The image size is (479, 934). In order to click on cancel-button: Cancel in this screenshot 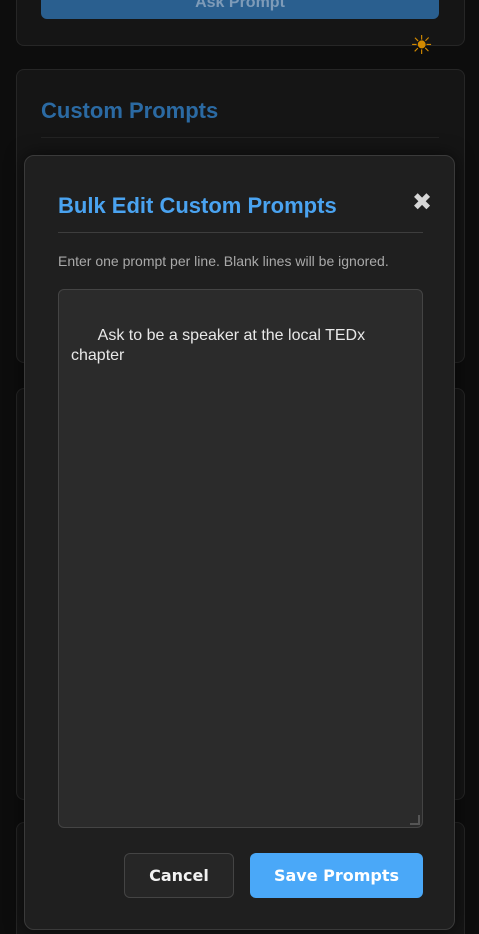, I will do `click(179, 875)`.